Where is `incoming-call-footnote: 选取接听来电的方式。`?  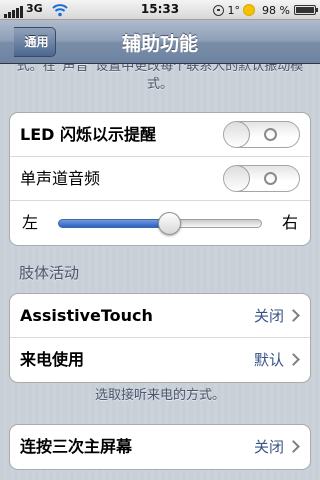 incoming-call-footnote: 选取接听来电的方式。 is located at coordinates (159, 395).